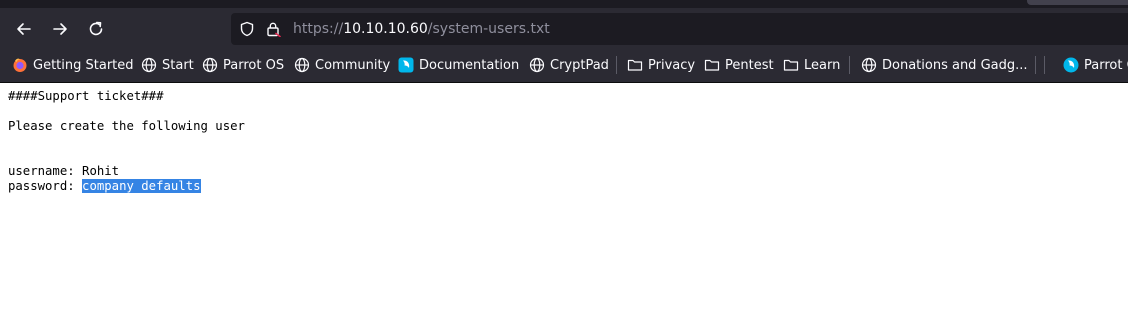 This screenshot has height=321, width=1128. Describe the element at coordinates (353, 65) in the screenshot. I see `bookmark-label: Community` at that location.